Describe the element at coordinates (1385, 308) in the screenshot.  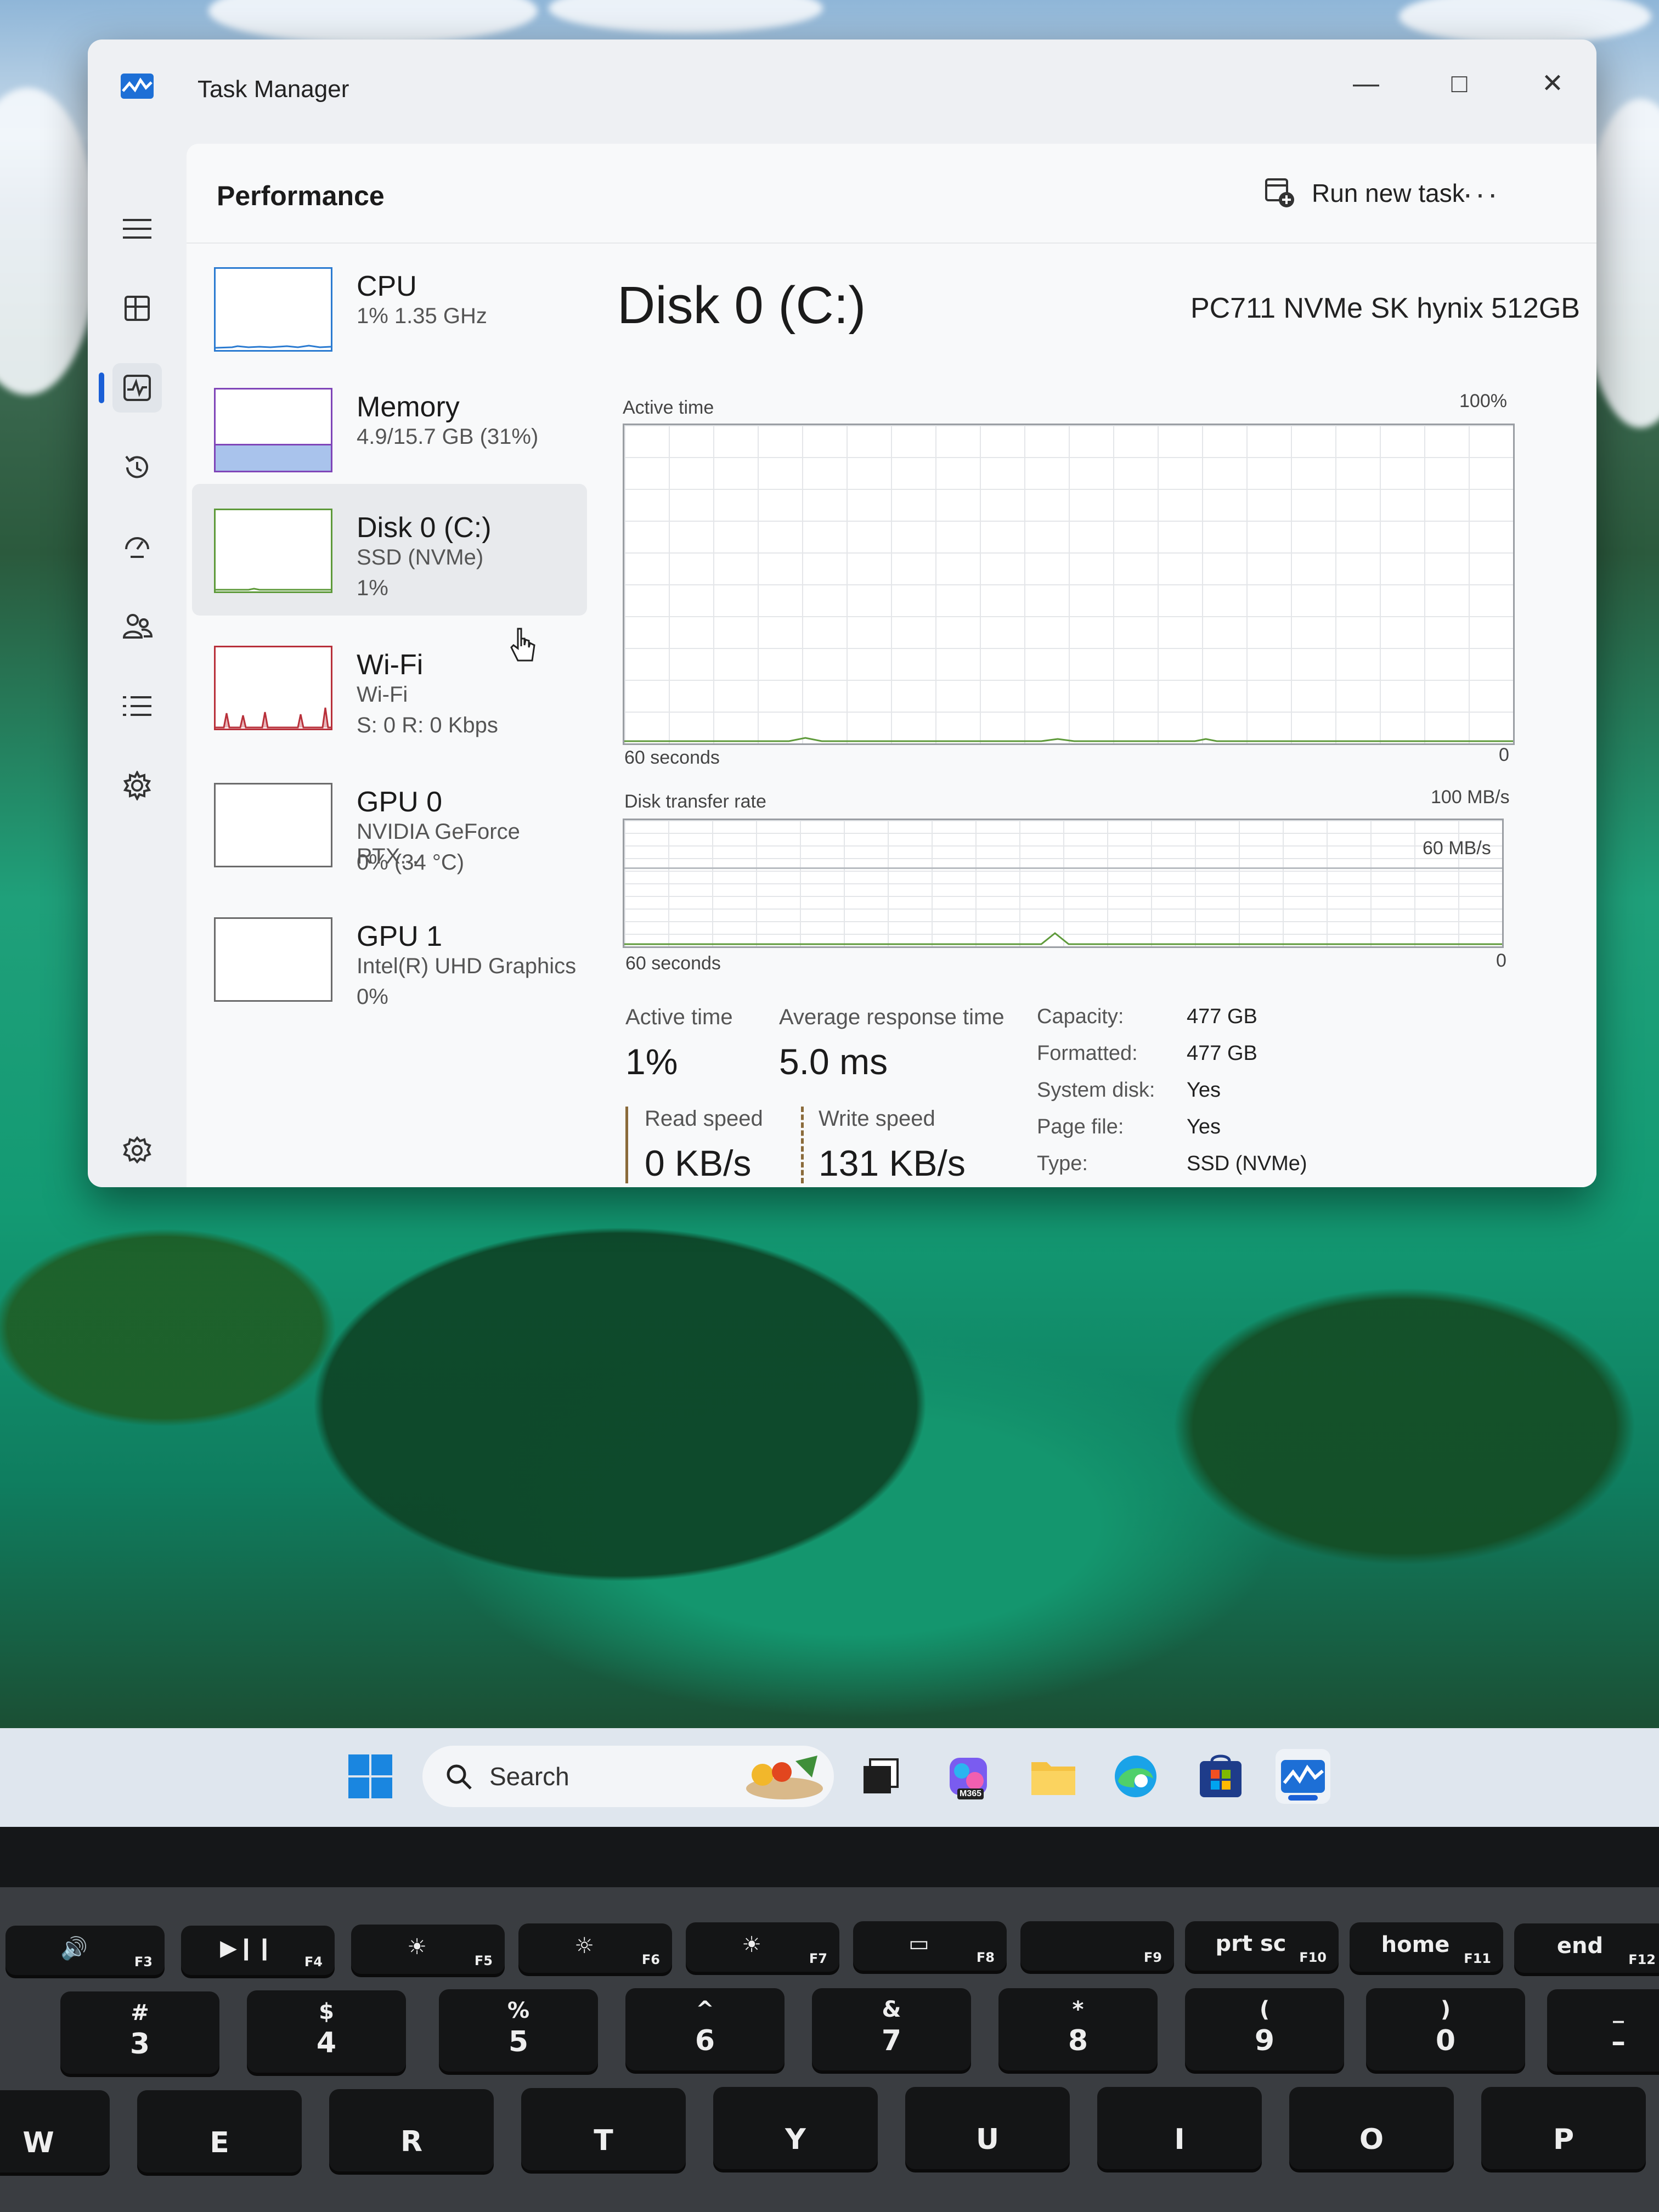
I see `disk-model: PC711 NVMe SK hynix 512GB` at that location.